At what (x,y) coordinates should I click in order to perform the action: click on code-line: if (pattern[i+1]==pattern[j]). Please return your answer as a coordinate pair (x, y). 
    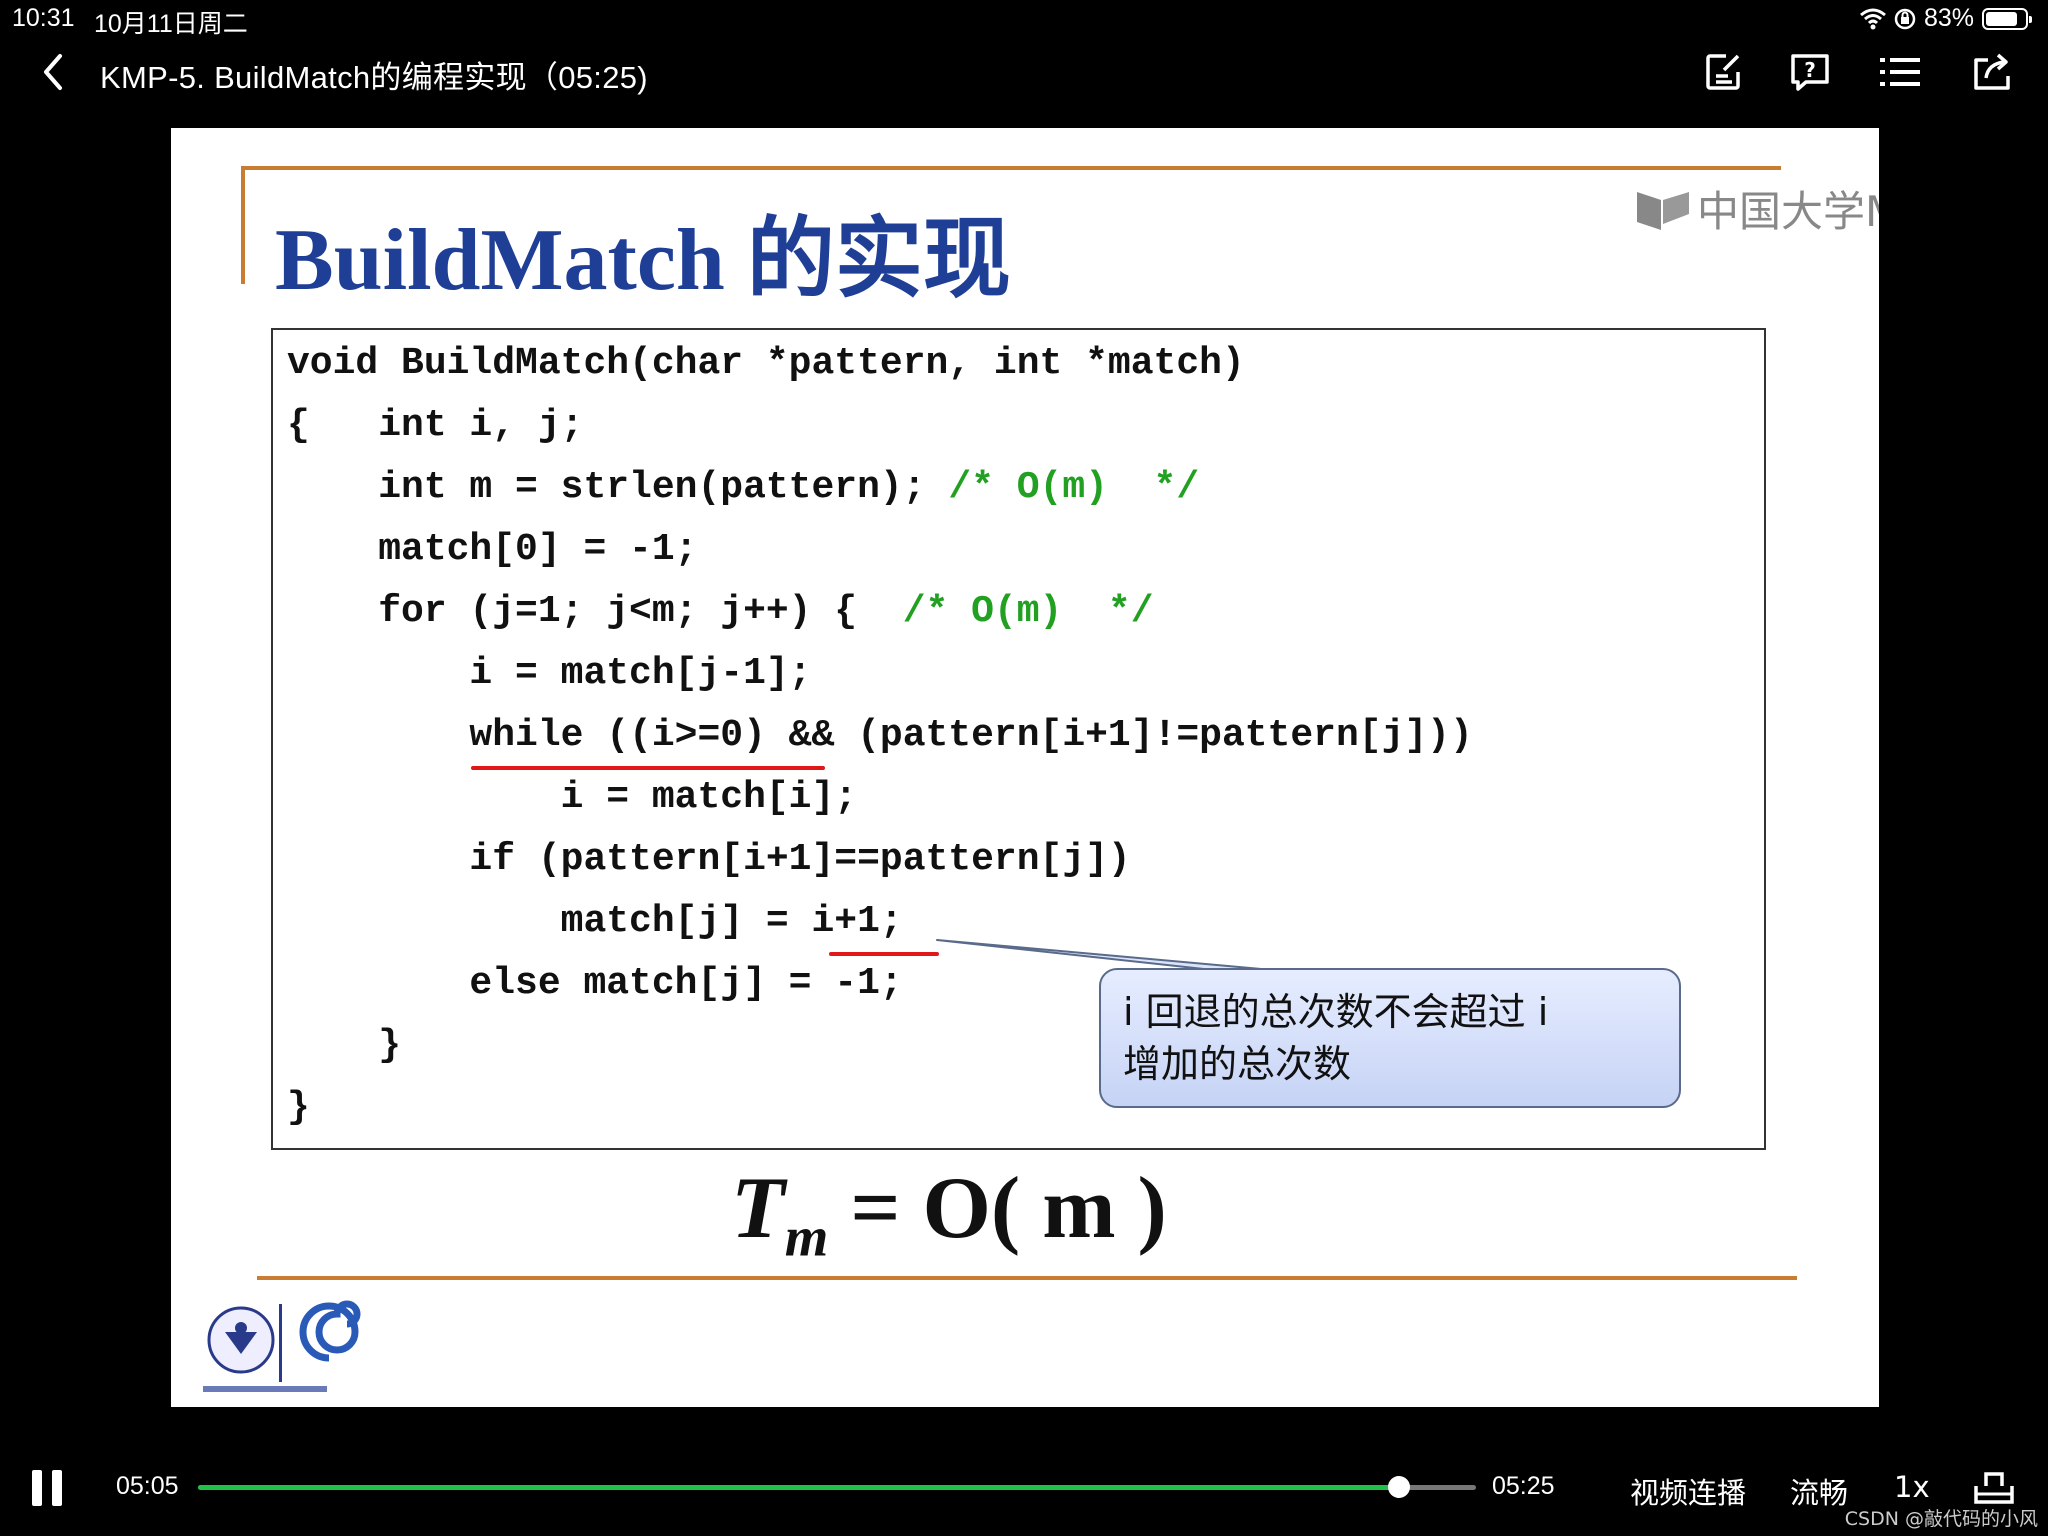
    Looking at the image, I should click on (709, 859).